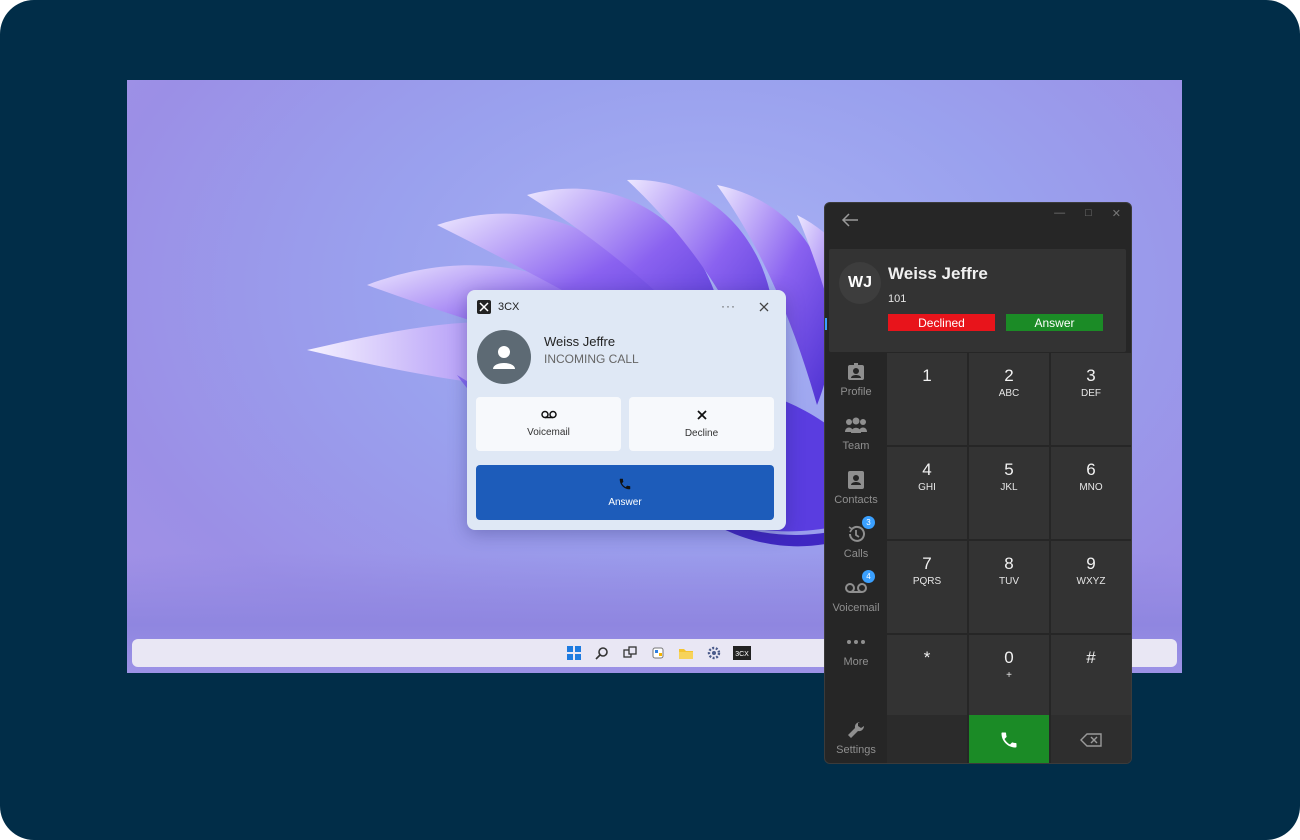 This screenshot has height=840, width=1300. What do you see at coordinates (1009, 399) in the screenshot?
I see `key-2: 2 ABC` at bounding box center [1009, 399].